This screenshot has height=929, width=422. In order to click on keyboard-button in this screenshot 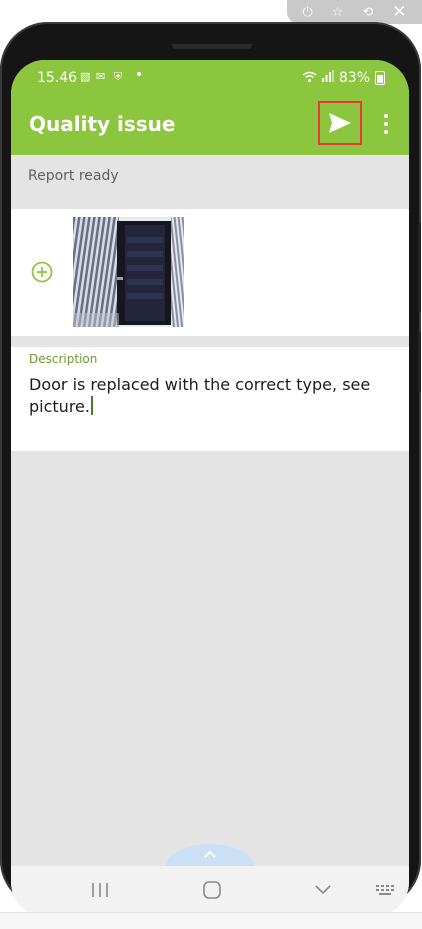, I will do `click(386, 892)`.